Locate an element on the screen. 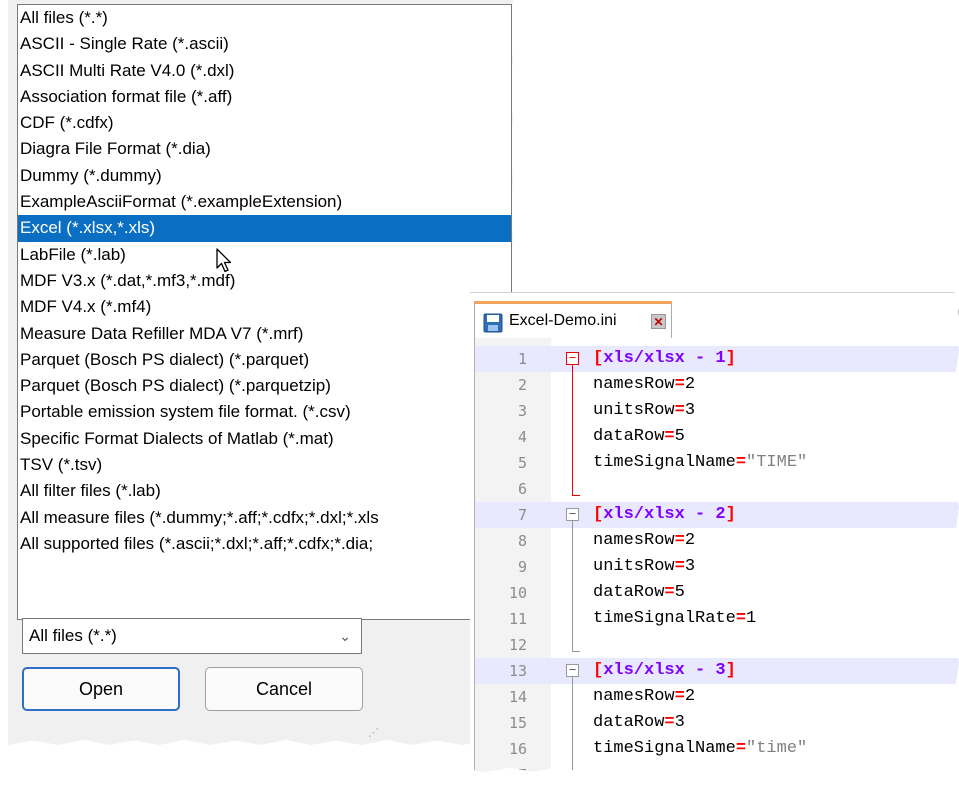 This screenshot has height=788, width=959. file-type-option: All files (*.*) is located at coordinates (264, 18).